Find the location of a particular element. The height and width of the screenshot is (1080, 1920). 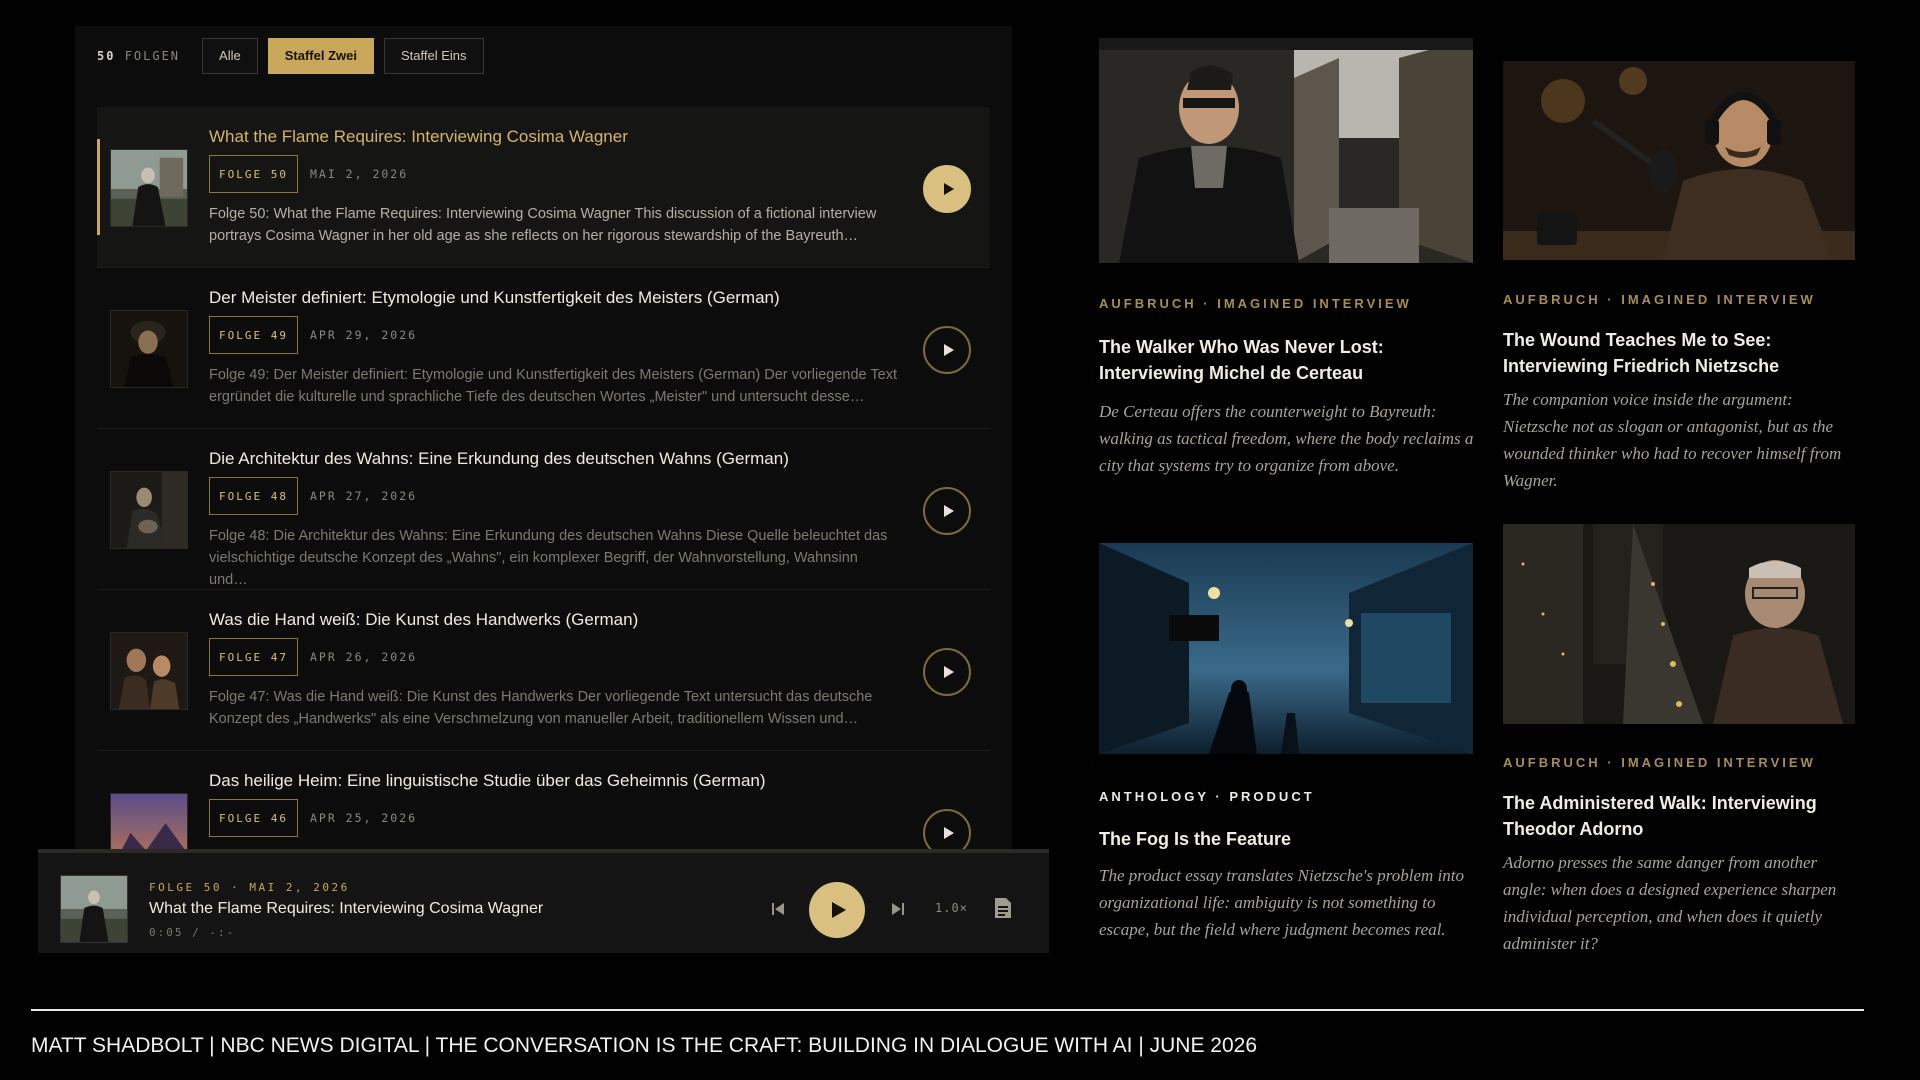

player-artwork is located at coordinates (94, 909).